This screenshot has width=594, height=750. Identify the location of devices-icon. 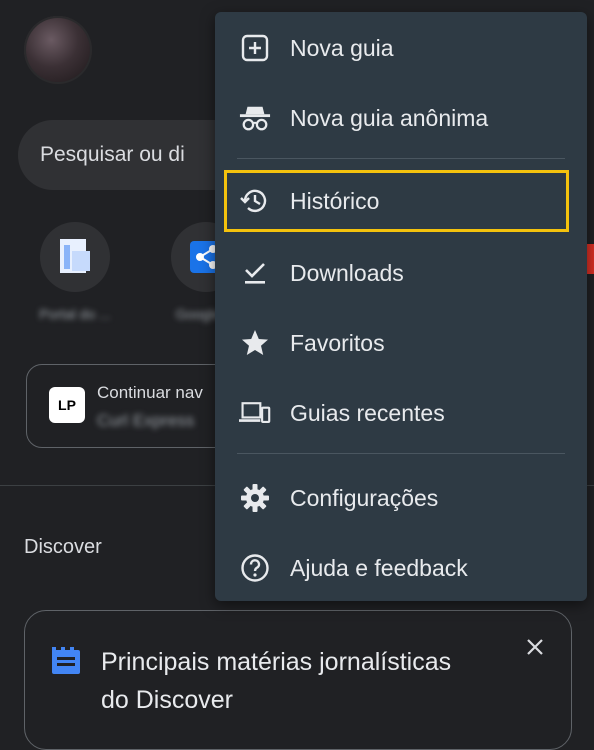
(255, 413).